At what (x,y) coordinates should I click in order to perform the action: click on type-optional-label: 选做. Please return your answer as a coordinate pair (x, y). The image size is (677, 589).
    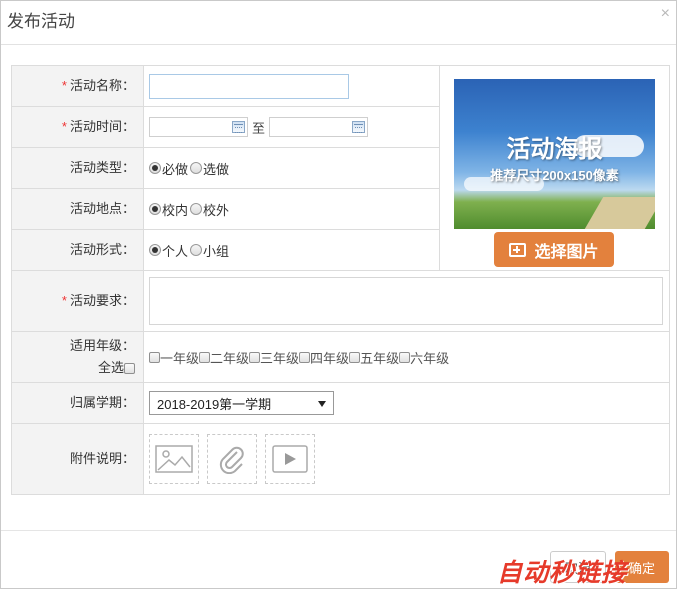
    Looking at the image, I should click on (216, 169).